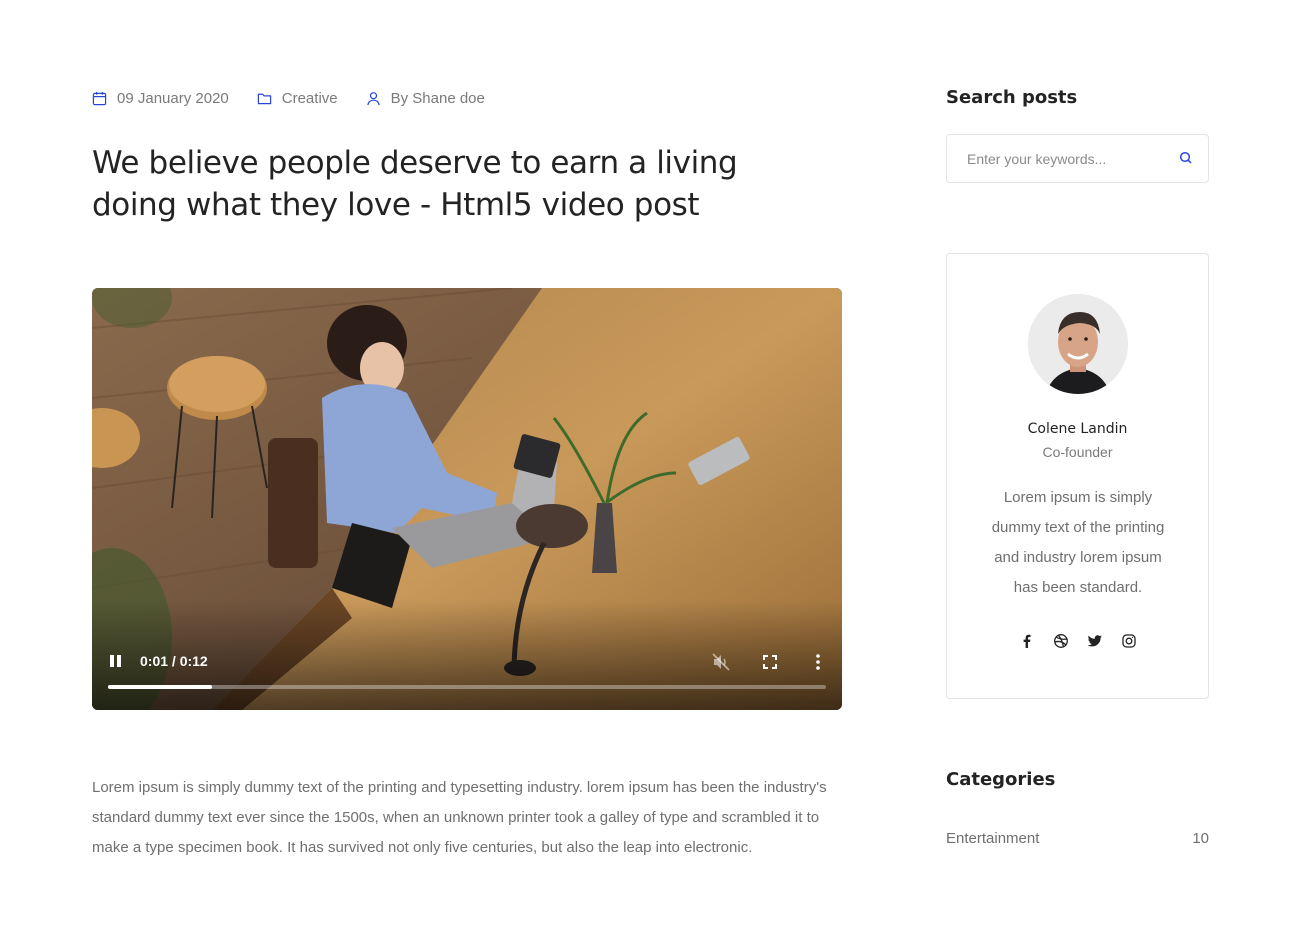 This screenshot has height=943, width=1300. I want to click on calendar-icon, so click(99, 98).